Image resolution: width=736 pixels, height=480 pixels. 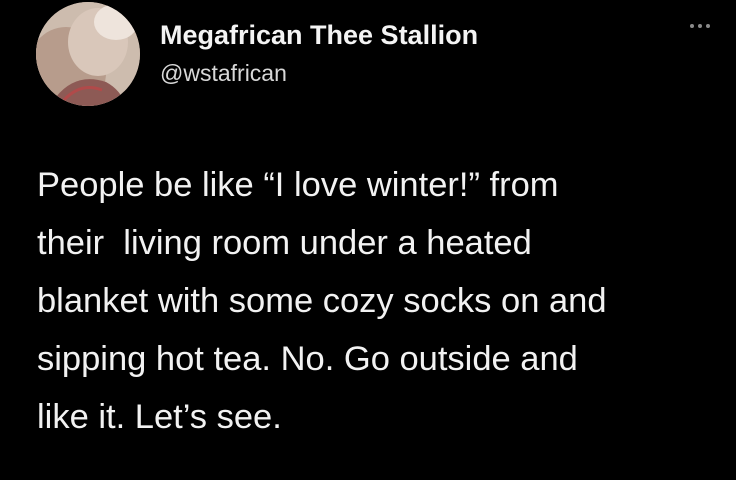 What do you see at coordinates (298, 185) in the screenshot?
I see `tweet-text-line: People be like “I love winter!” from` at bounding box center [298, 185].